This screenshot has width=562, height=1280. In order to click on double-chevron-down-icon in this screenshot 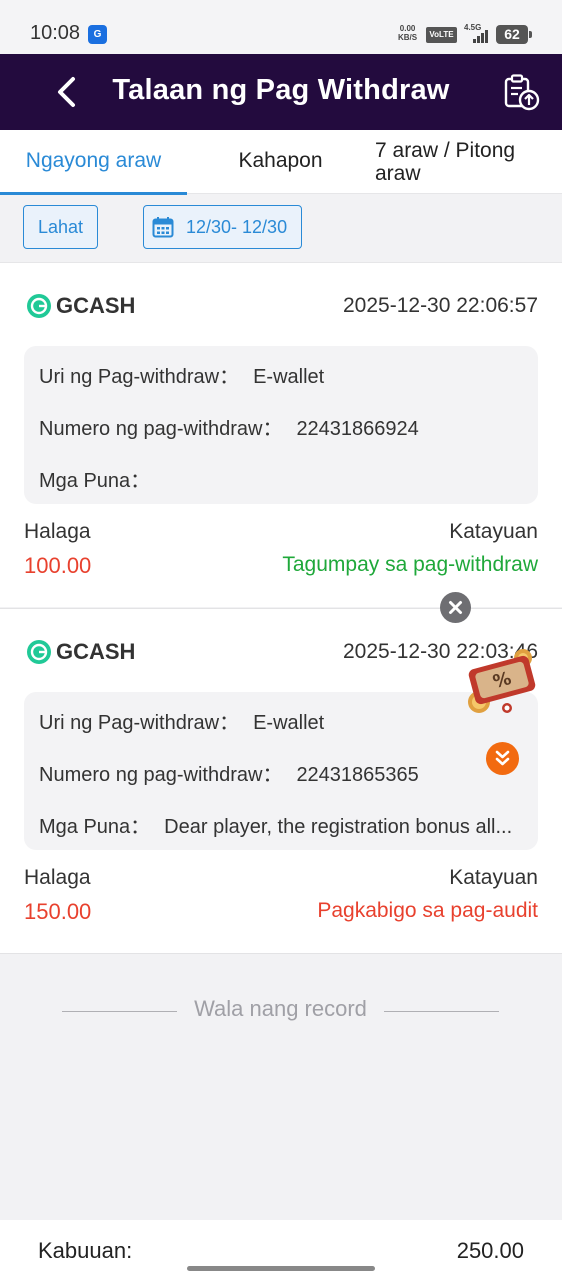, I will do `click(502, 758)`.